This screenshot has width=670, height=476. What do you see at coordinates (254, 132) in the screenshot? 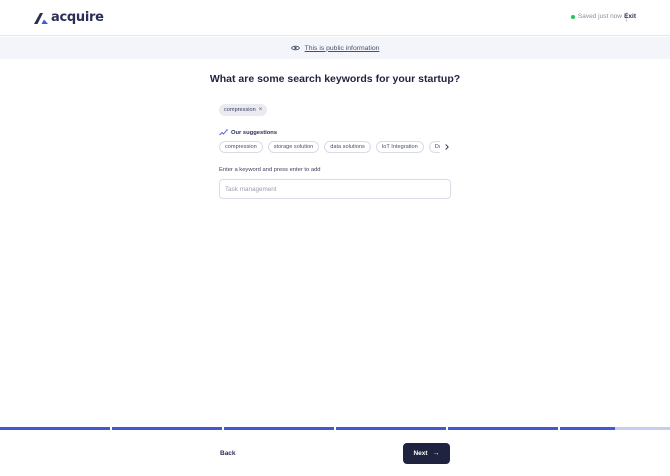
I see `suggestions-label: Our suggestions` at bounding box center [254, 132].